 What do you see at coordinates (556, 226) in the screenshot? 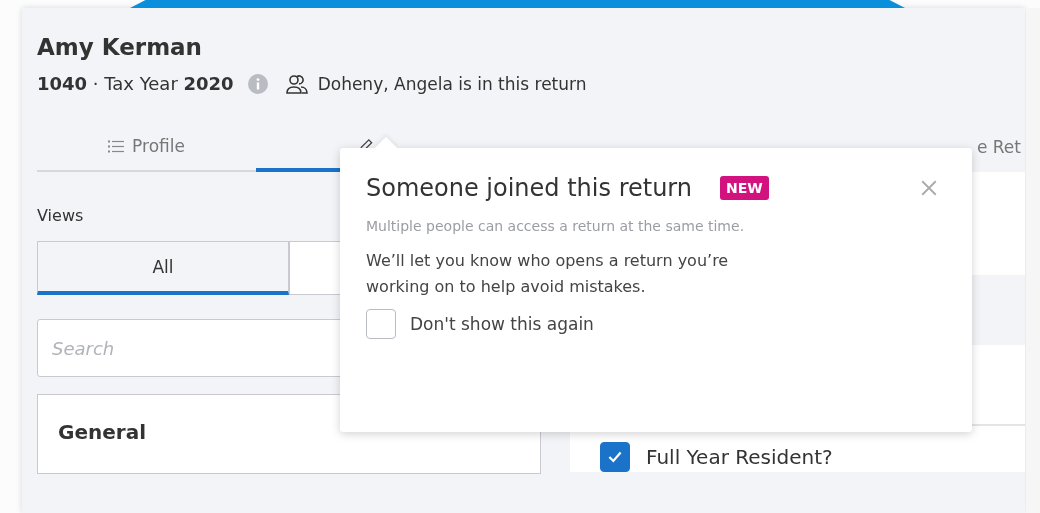
I see `popover-subtitle: Multiple people can access a return at the same time.` at bounding box center [556, 226].